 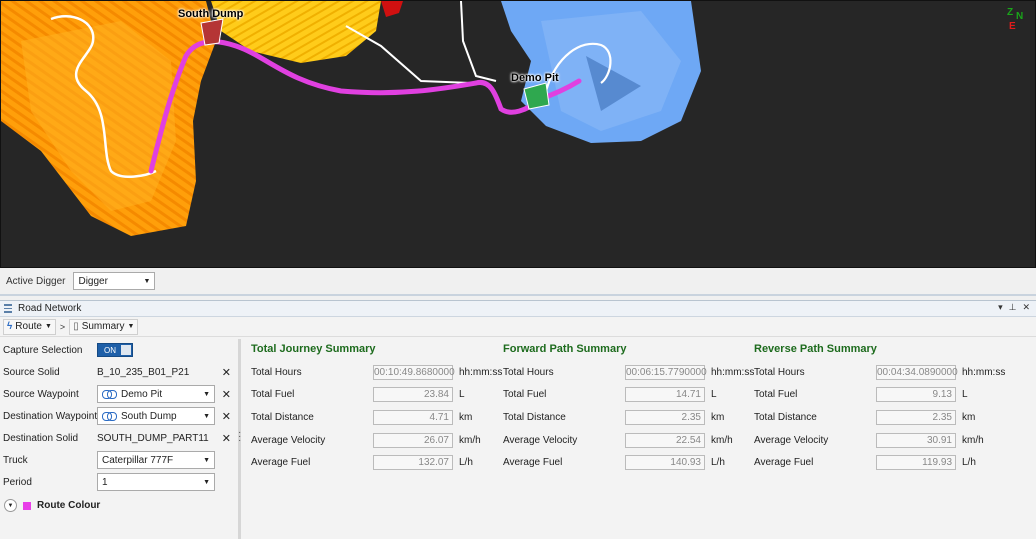 What do you see at coordinates (365, 106) in the screenshot?
I see `route-line` at bounding box center [365, 106].